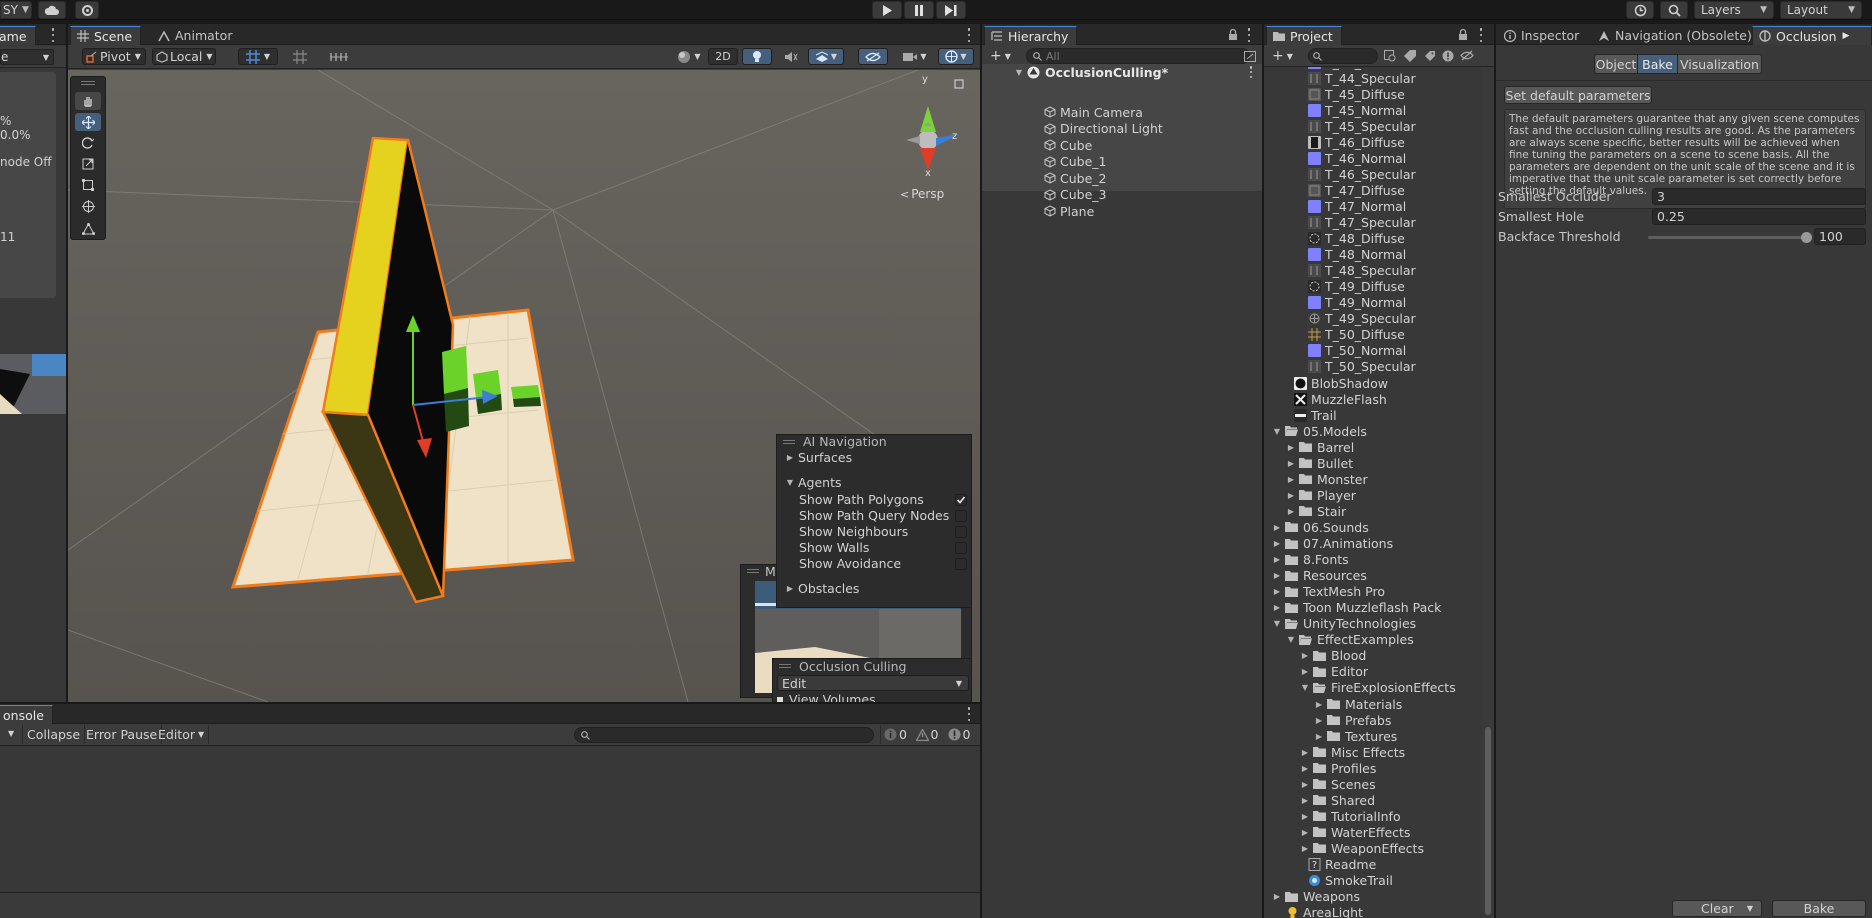  Describe the element at coordinates (18, 35) in the screenshot. I see `tab-game: ame` at that location.